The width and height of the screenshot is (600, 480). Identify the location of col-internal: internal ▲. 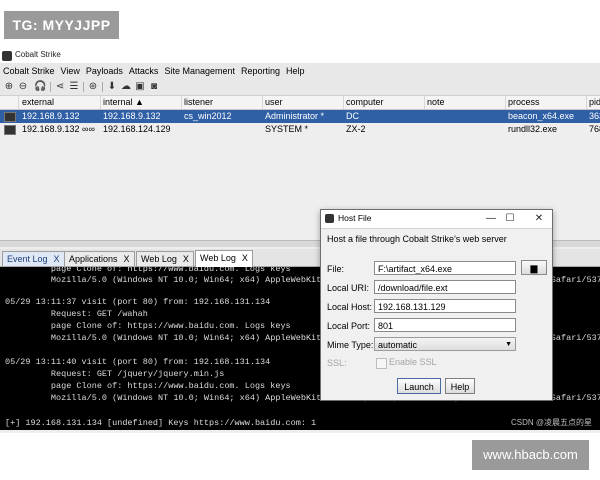
(141, 102).